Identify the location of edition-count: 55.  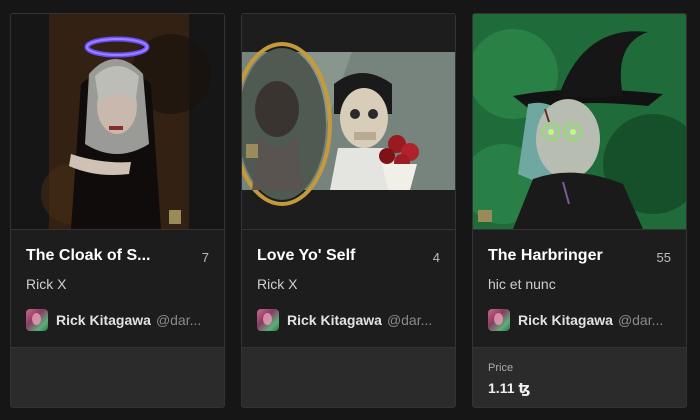
(663, 257).